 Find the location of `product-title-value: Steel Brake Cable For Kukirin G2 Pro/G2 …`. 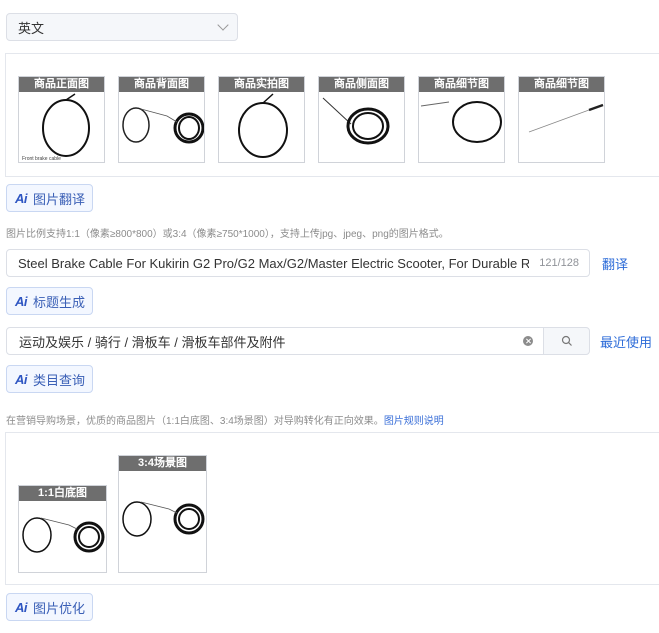

product-title-value: Steel Brake Cable For Kukirin G2 Pro/G2 … is located at coordinates (274, 263).